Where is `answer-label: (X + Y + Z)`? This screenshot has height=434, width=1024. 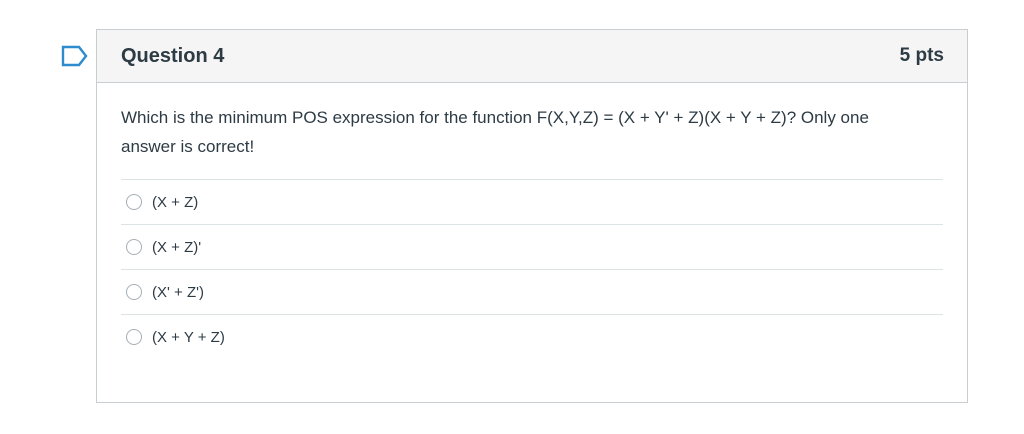 answer-label: (X + Y + Z) is located at coordinates (188, 337).